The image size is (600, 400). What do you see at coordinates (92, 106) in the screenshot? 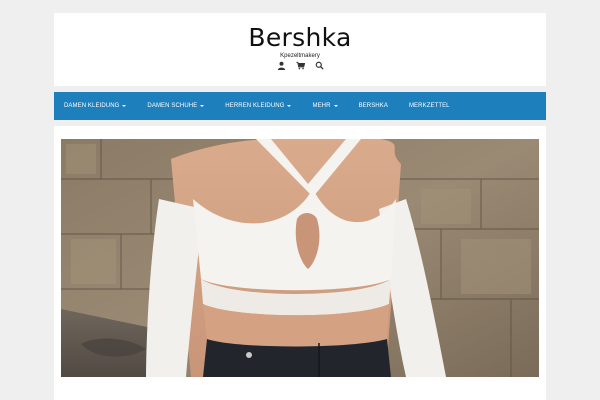
I see `nav-item-label: Damen Kleidung` at bounding box center [92, 106].